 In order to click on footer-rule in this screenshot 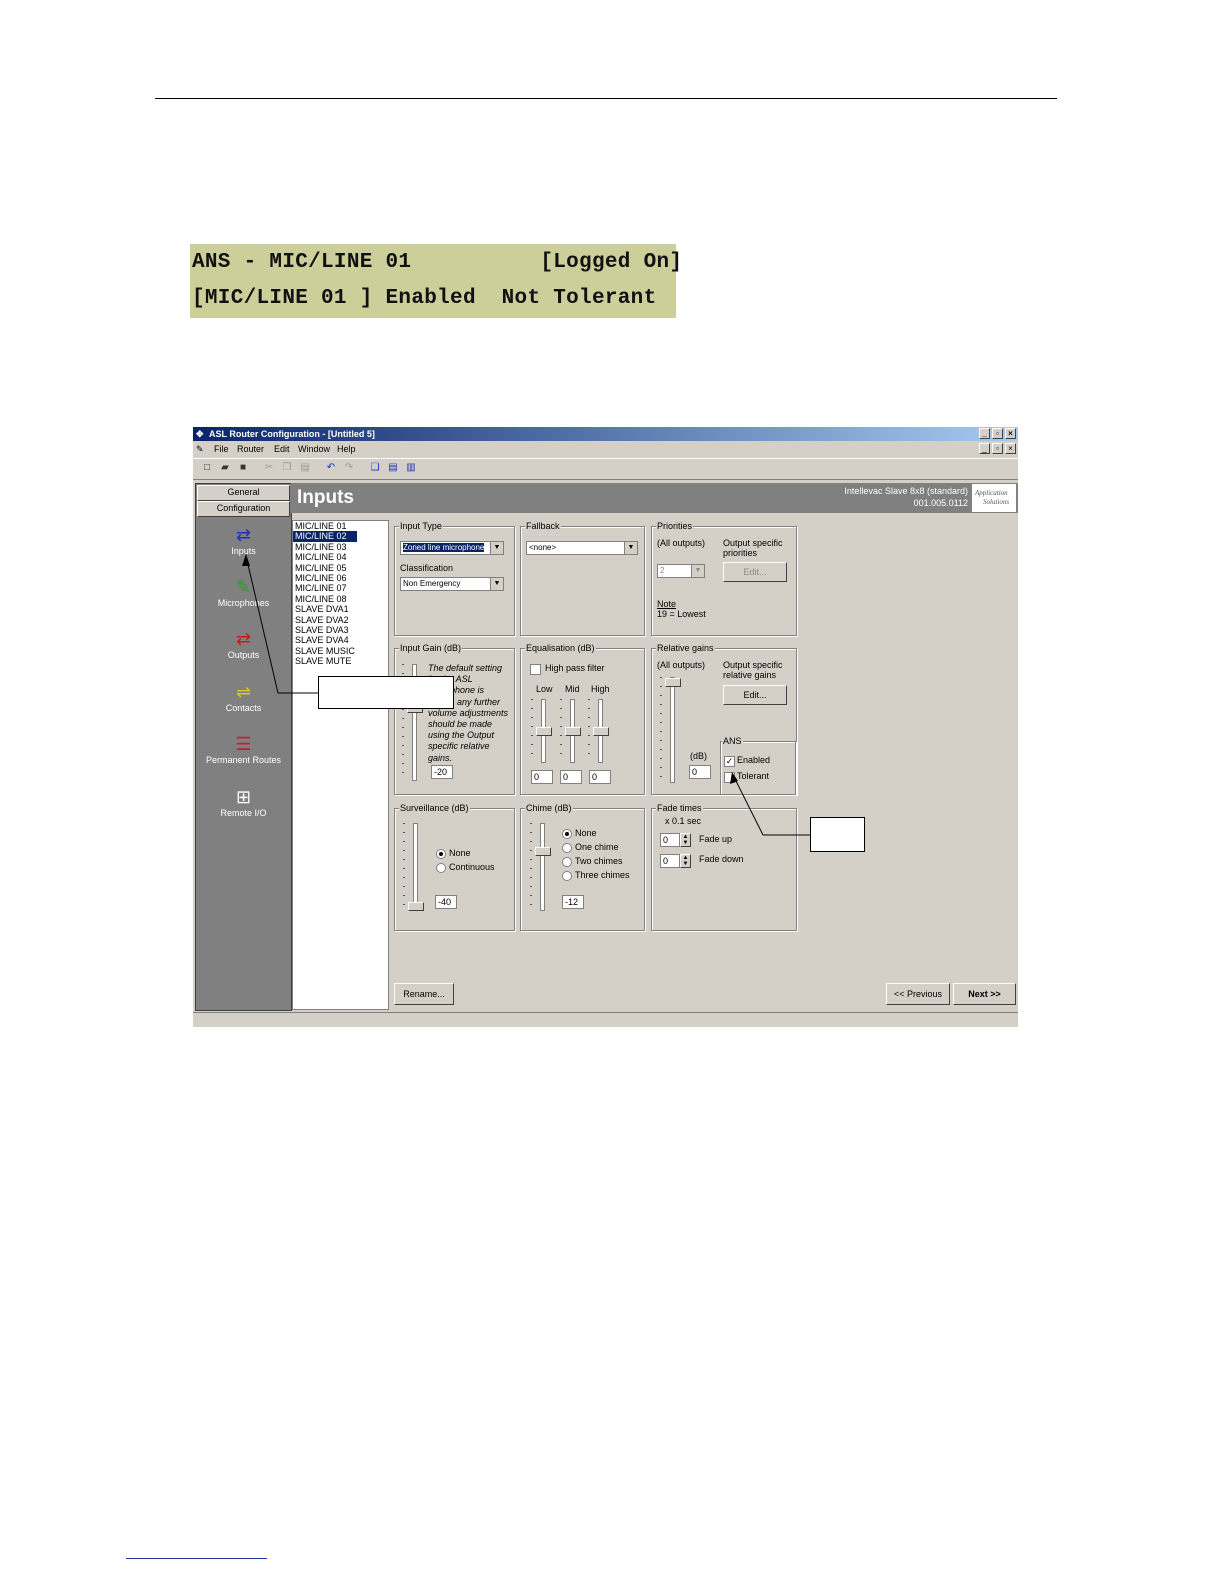, I will do `click(196, 1558)`.